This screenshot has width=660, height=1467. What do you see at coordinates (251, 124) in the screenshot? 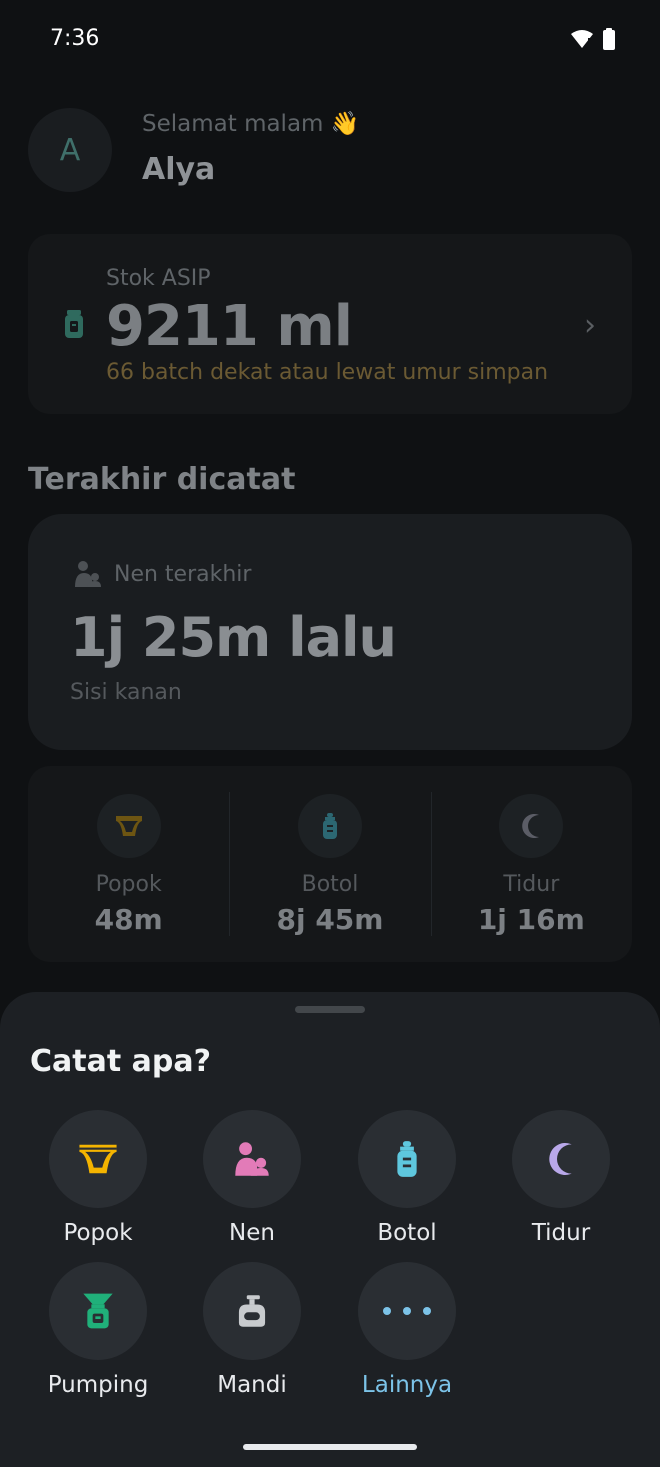
I see `greeting-text: Selamat malam 👋` at bounding box center [251, 124].